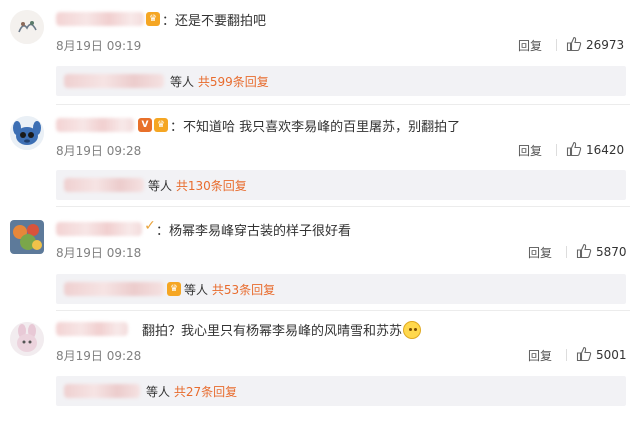  What do you see at coordinates (150, 226) in the screenshot?
I see `verified-check-icon: ✓` at bounding box center [150, 226].